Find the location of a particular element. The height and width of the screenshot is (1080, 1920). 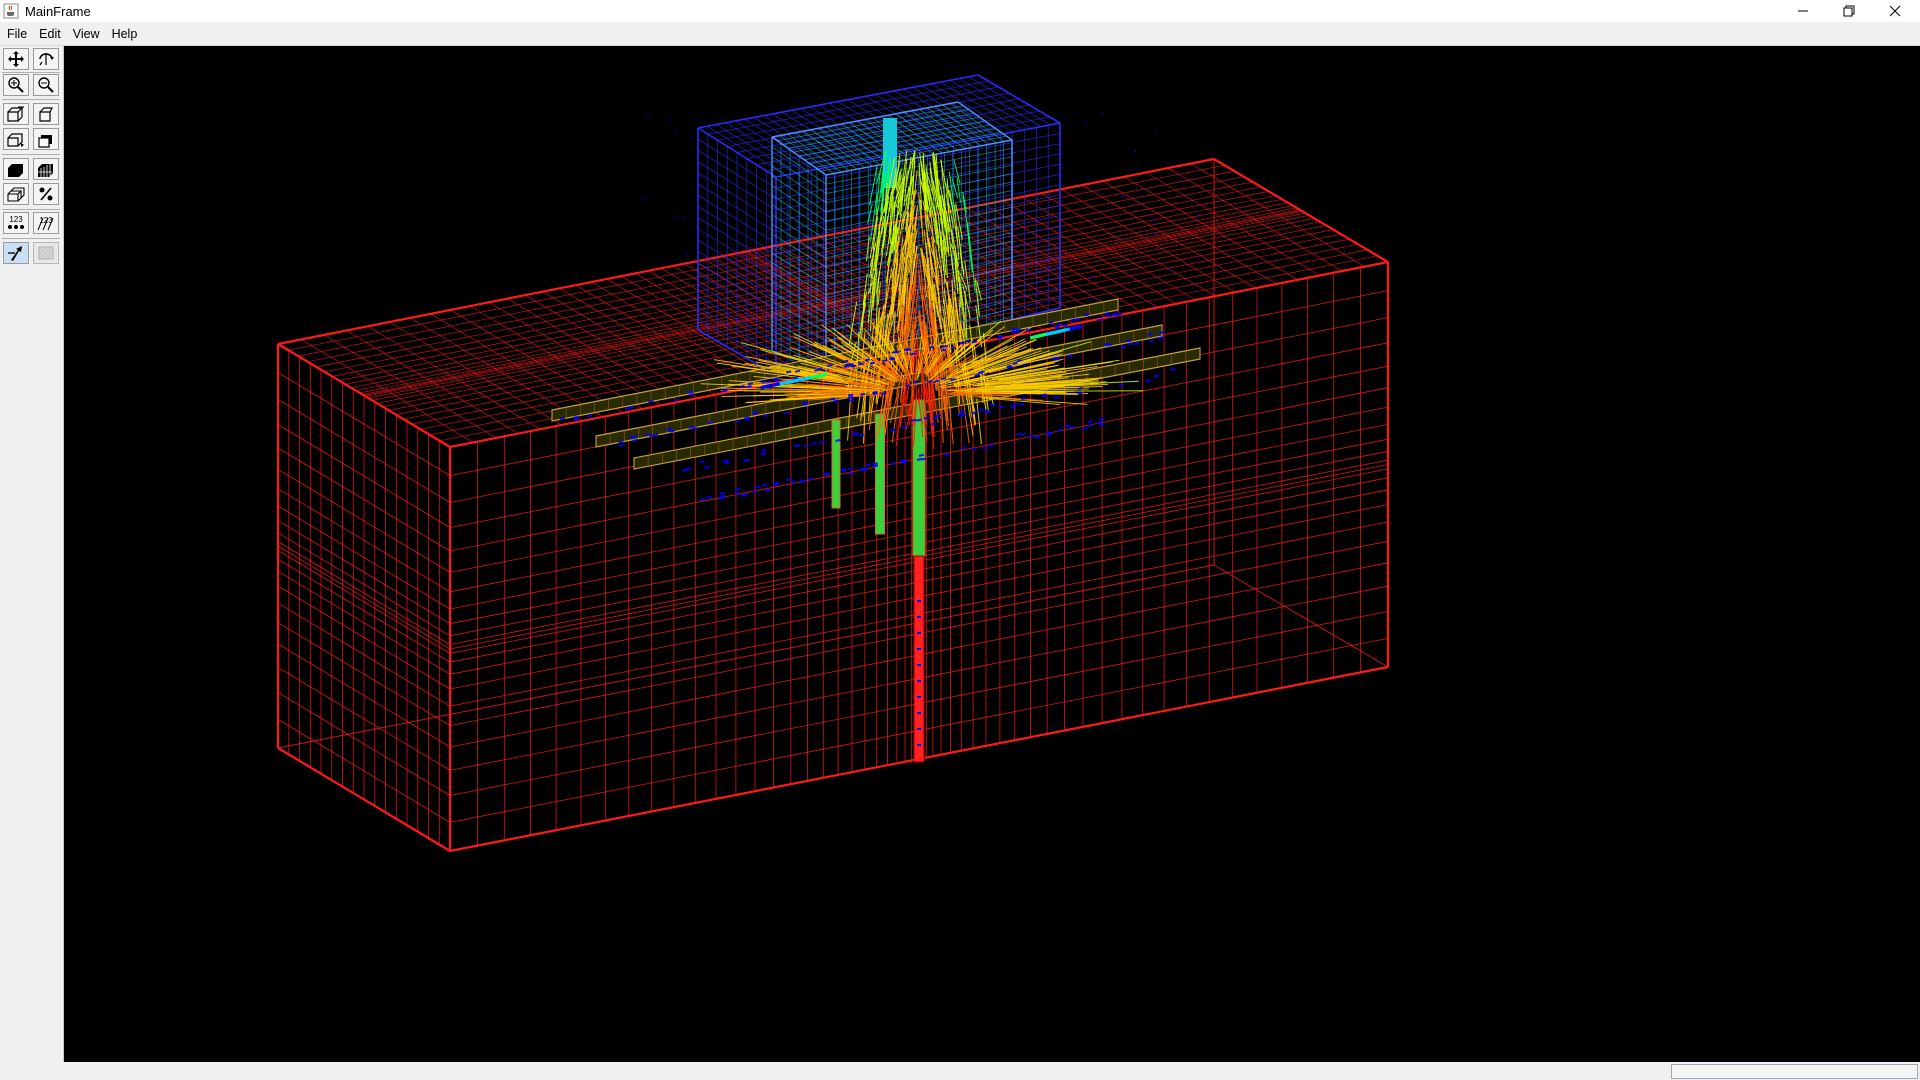

java-coffee-cup-icon is located at coordinates (11, 11).